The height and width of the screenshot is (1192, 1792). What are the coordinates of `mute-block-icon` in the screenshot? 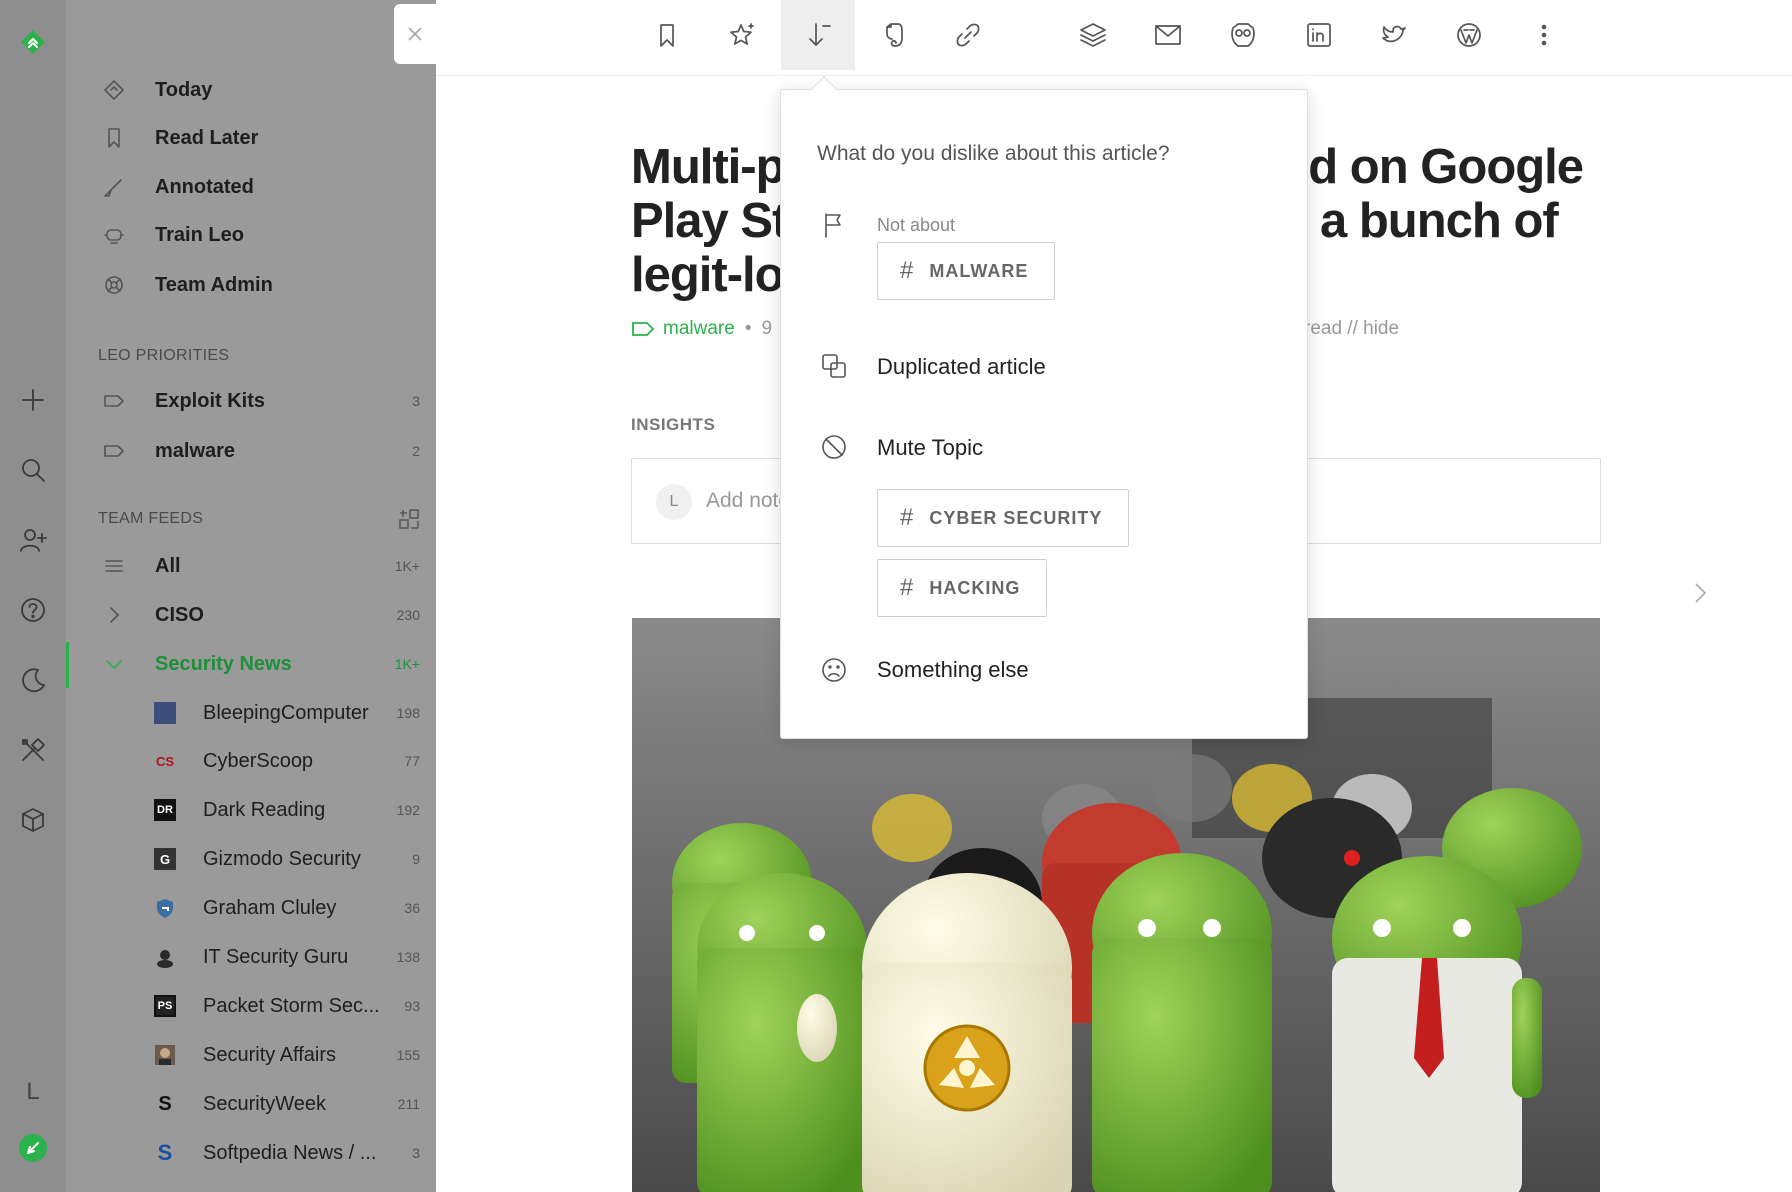 It's located at (834, 447).